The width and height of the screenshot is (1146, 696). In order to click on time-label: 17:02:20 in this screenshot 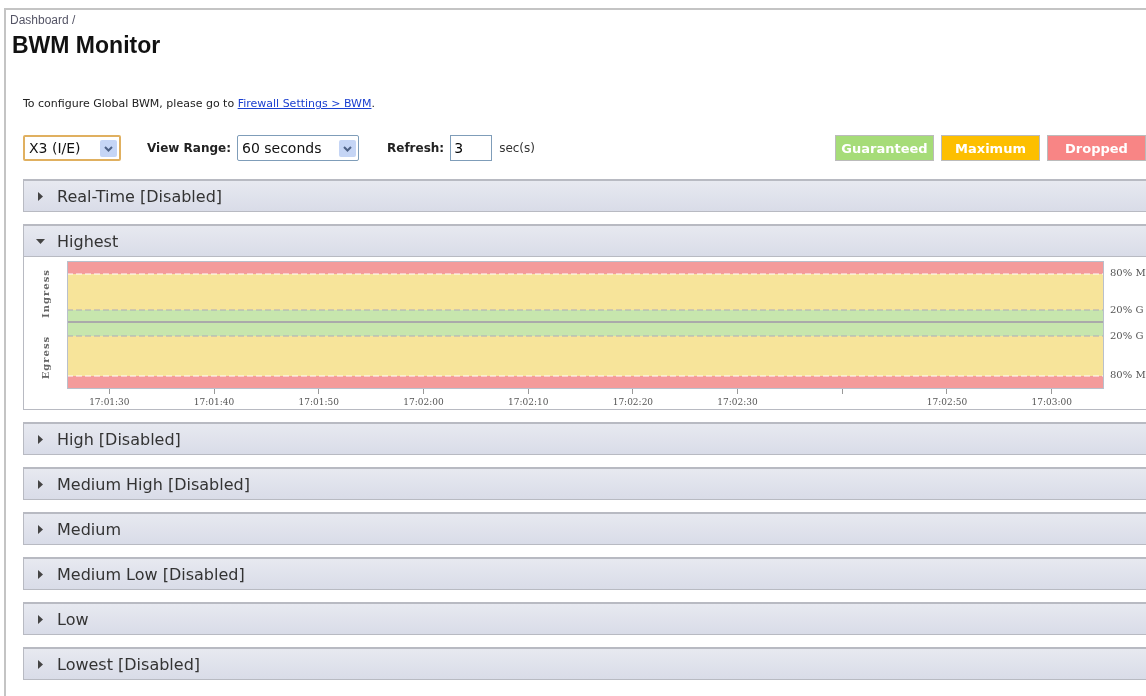, I will do `click(633, 402)`.